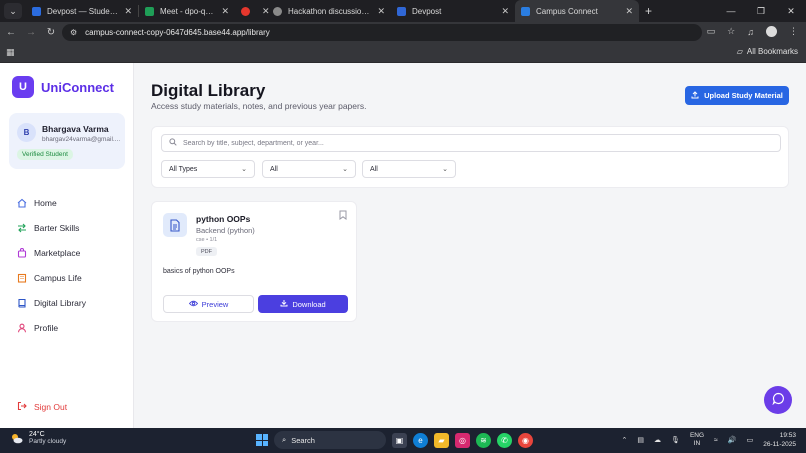 The width and height of the screenshot is (806, 453). Describe the element at coordinates (208, 169) in the screenshot. I see `type-filter-select: All Types ⌄` at that location.